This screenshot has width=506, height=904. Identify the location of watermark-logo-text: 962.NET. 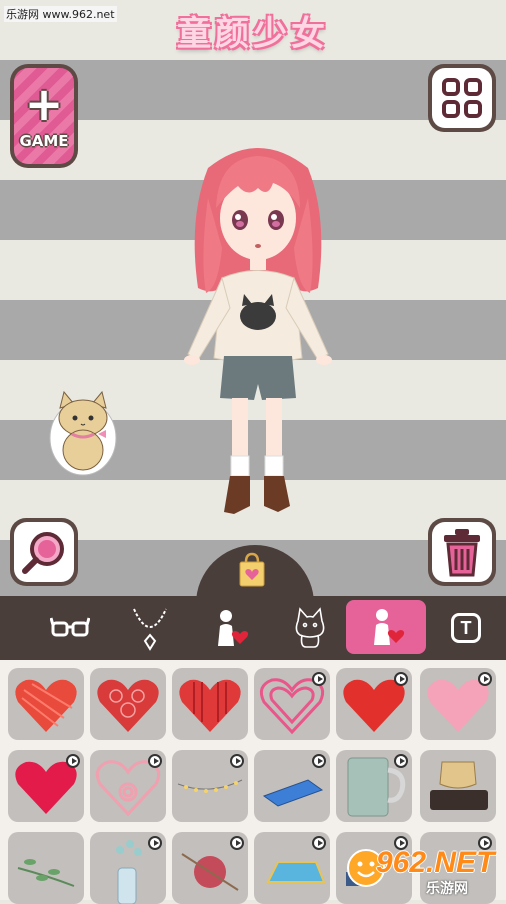
(435, 862).